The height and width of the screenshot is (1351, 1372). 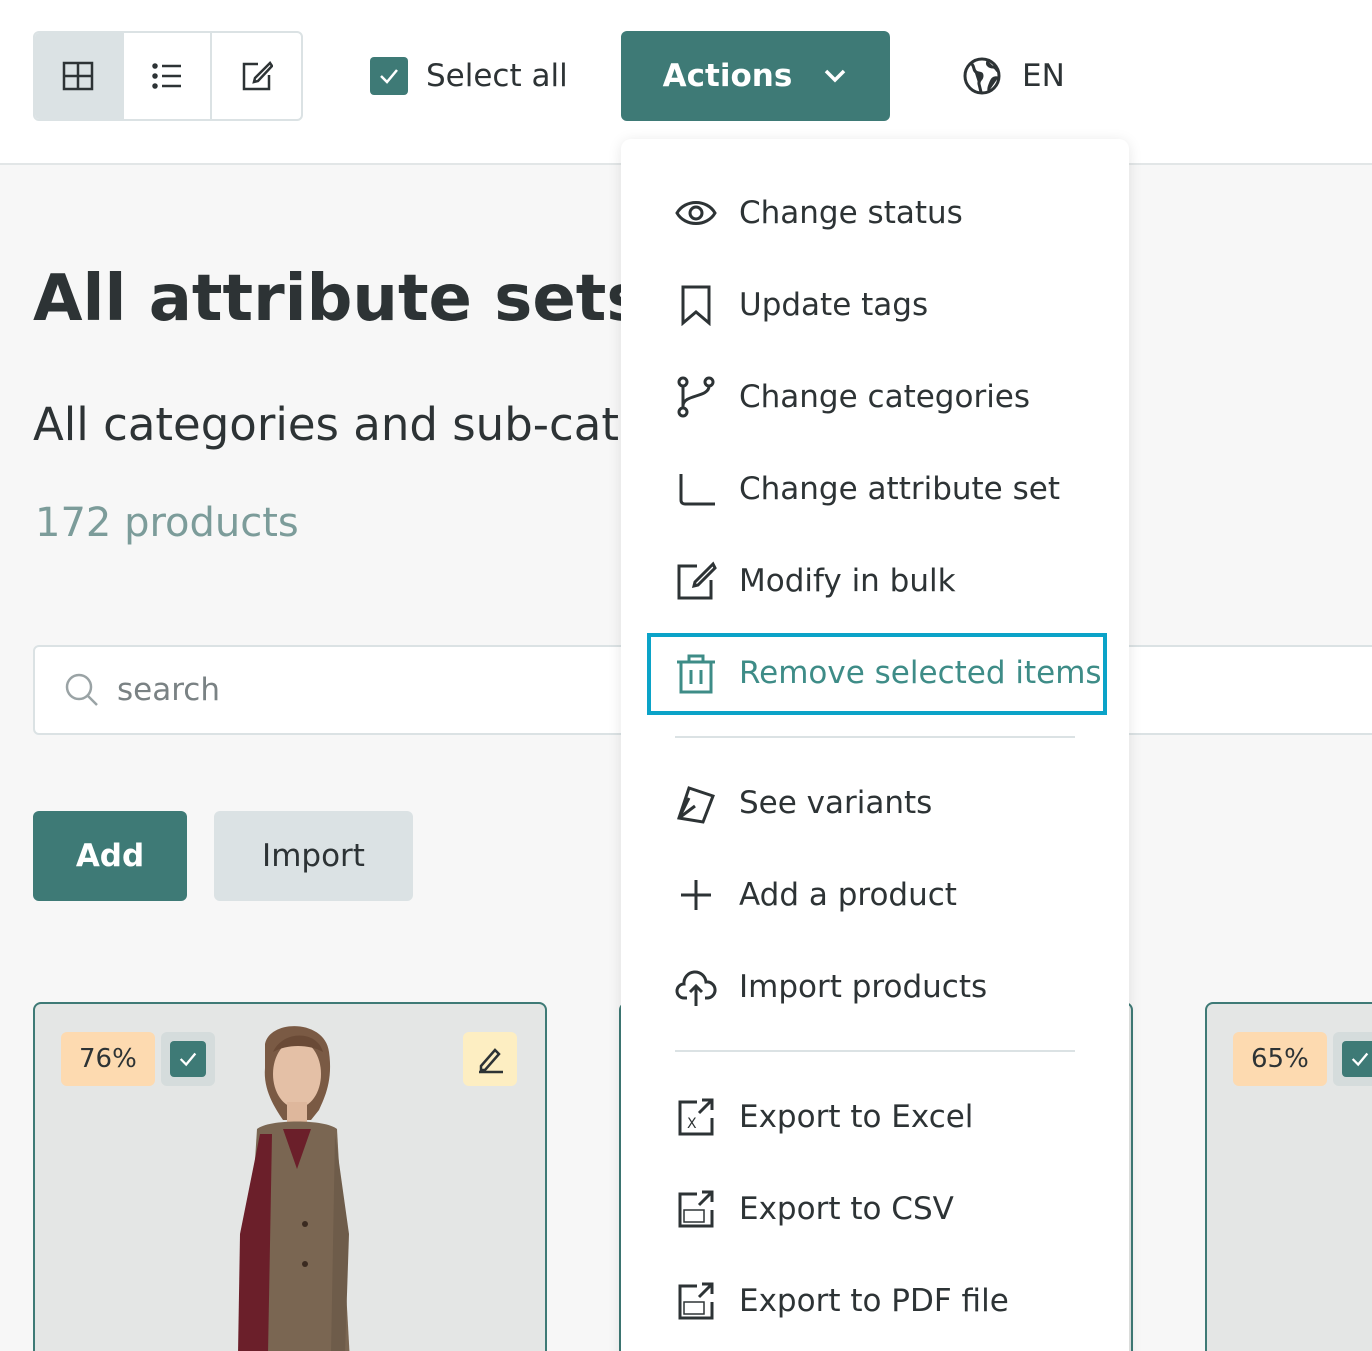 I want to click on bulk-edit-view-button, so click(x=256, y=76).